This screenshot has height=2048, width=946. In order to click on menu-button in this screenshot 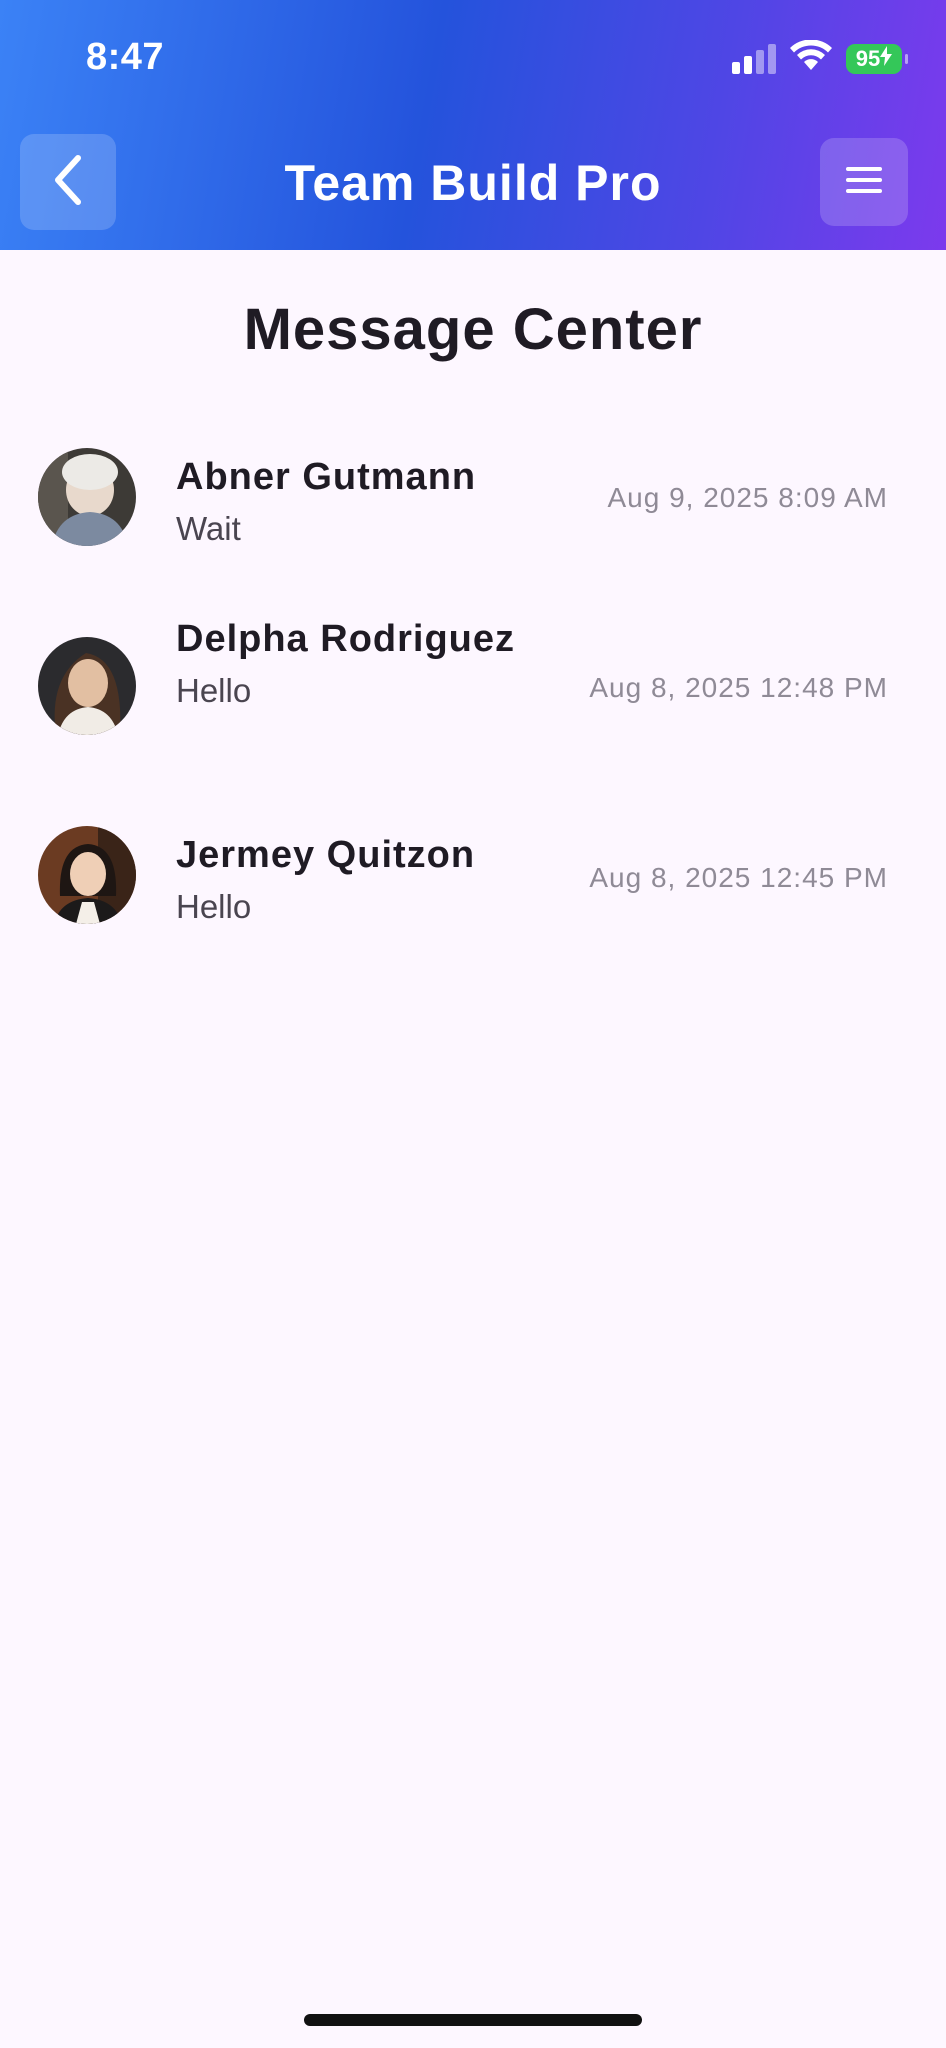, I will do `click(864, 182)`.